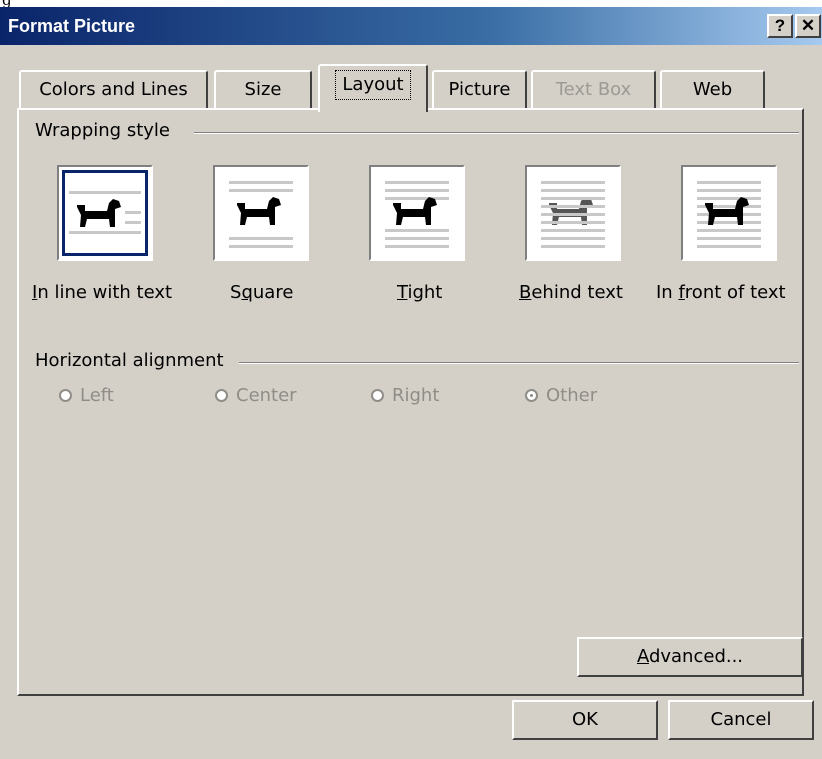 Image resolution: width=822 pixels, height=759 pixels. Describe the element at coordinates (420, 292) in the screenshot. I see `wrap-tight-label: Tight` at that location.